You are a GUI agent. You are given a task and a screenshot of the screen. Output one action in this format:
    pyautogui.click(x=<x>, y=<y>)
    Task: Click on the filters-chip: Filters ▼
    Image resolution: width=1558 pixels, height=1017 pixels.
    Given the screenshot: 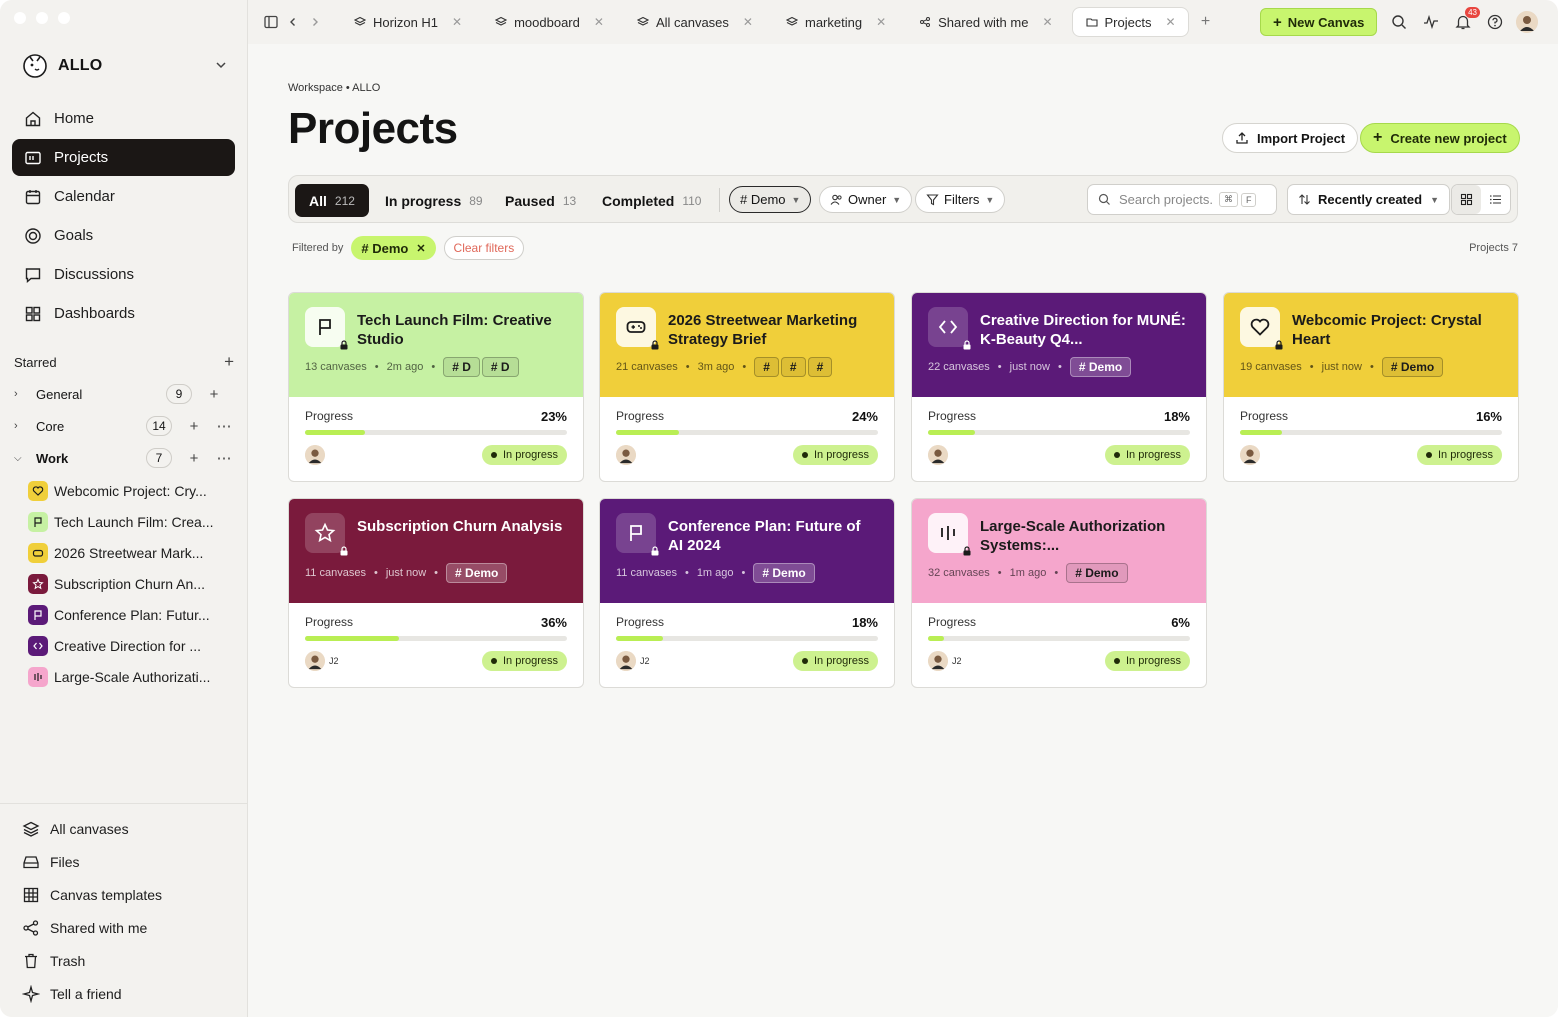 What is the action you would take?
    pyautogui.click(x=960, y=199)
    